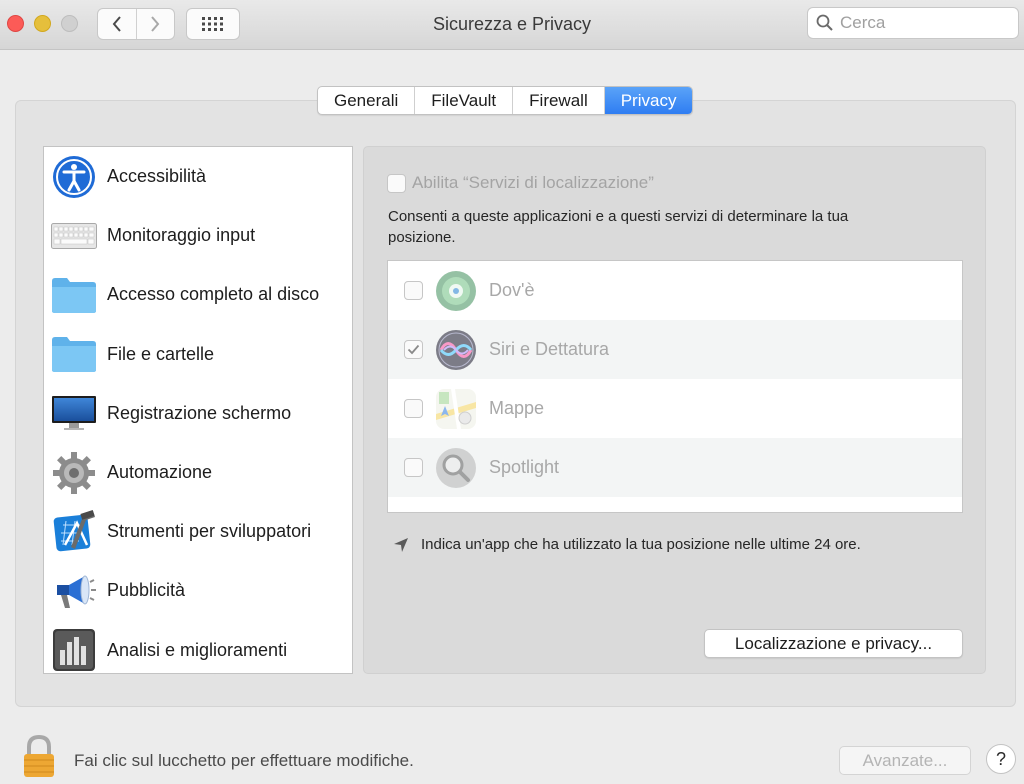 The image size is (1024, 784). Describe the element at coordinates (74, 473) in the screenshot. I see `gear-icon` at that location.